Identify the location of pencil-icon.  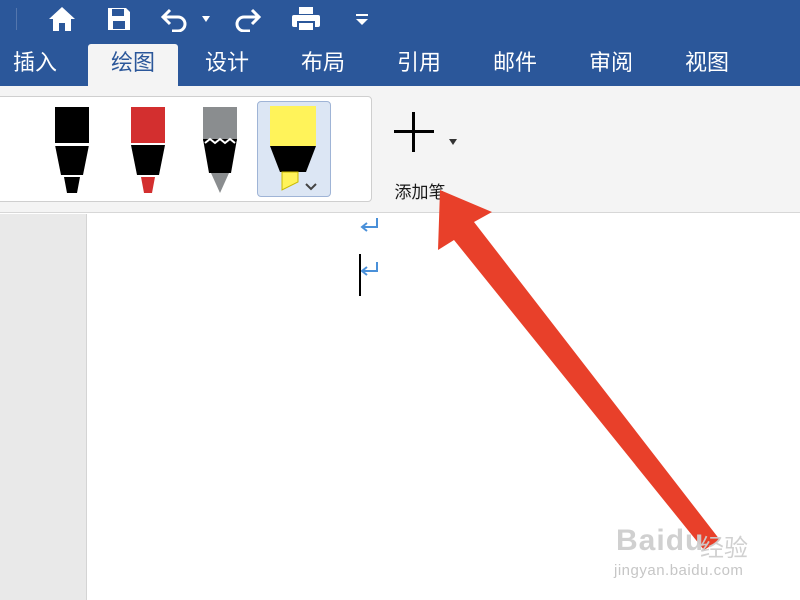
(220, 150).